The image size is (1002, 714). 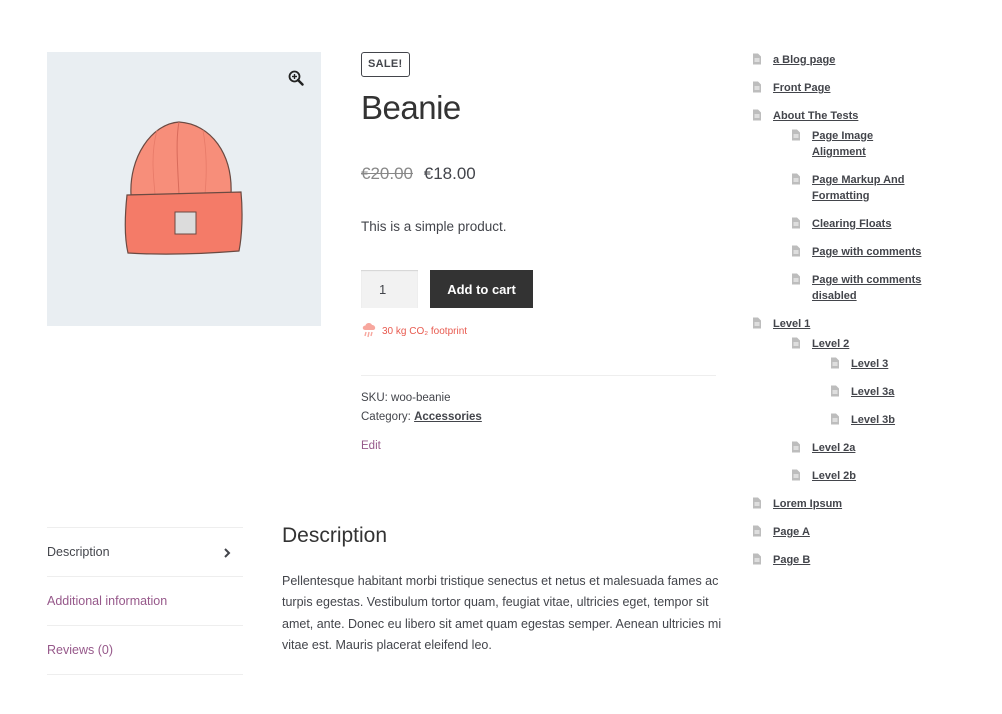 What do you see at coordinates (385, 64) in the screenshot?
I see `sale-badge: SALE!` at bounding box center [385, 64].